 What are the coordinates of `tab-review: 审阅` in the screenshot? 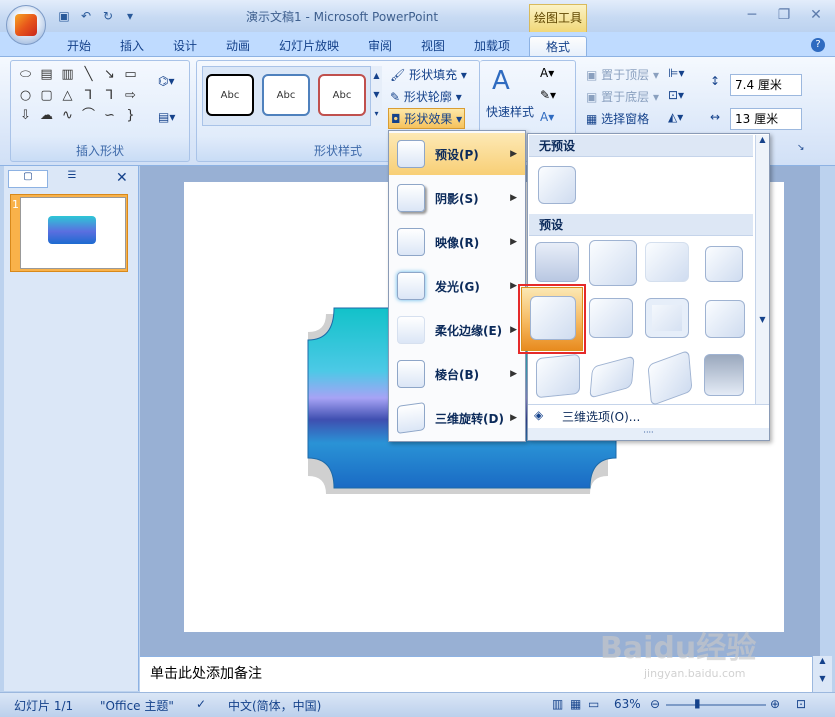 It's located at (380, 46).